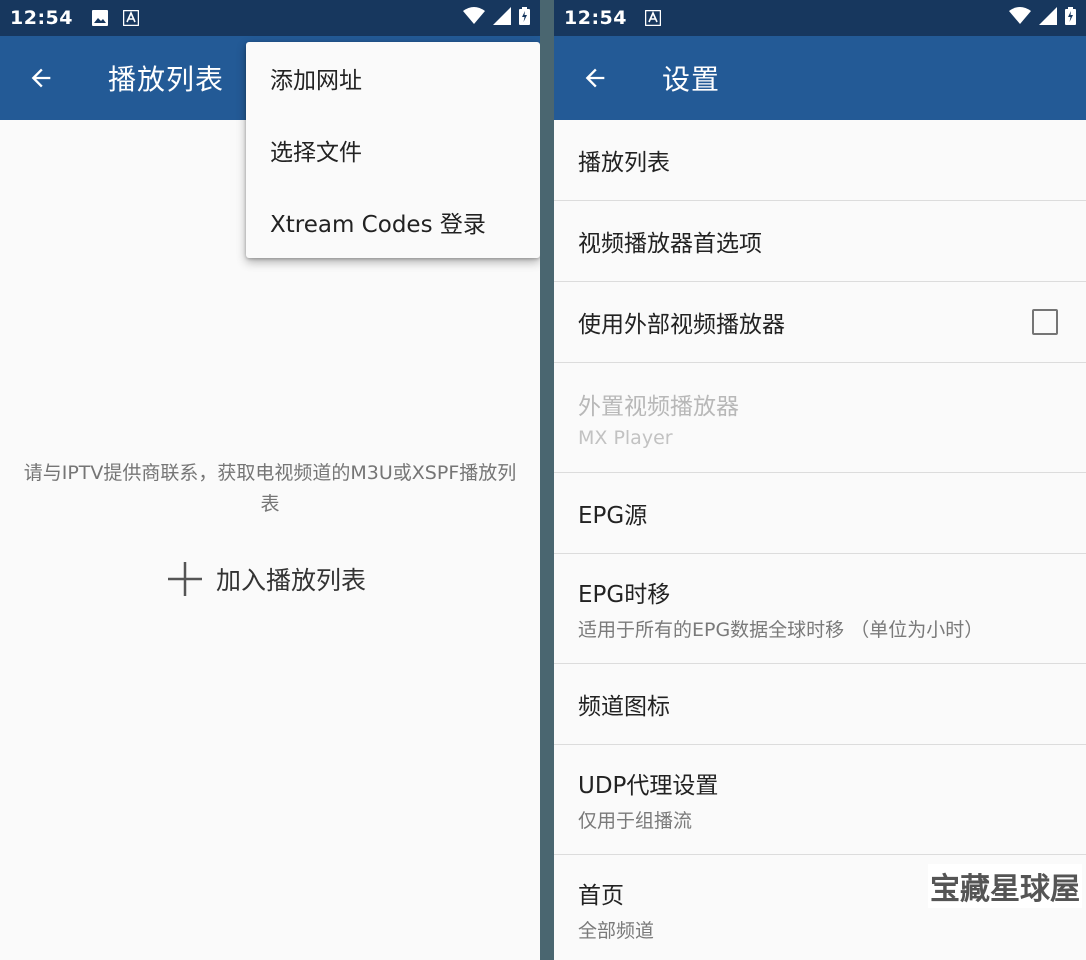 This screenshot has height=960, width=1086. What do you see at coordinates (1045, 322) in the screenshot?
I see `external-player-checkbox` at bounding box center [1045, 322].